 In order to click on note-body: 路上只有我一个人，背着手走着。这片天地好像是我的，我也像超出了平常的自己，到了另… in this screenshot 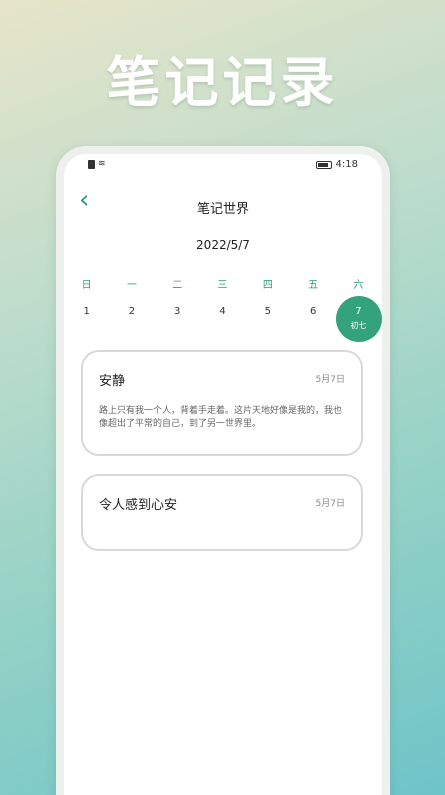, I will do `click(221, 417)`.